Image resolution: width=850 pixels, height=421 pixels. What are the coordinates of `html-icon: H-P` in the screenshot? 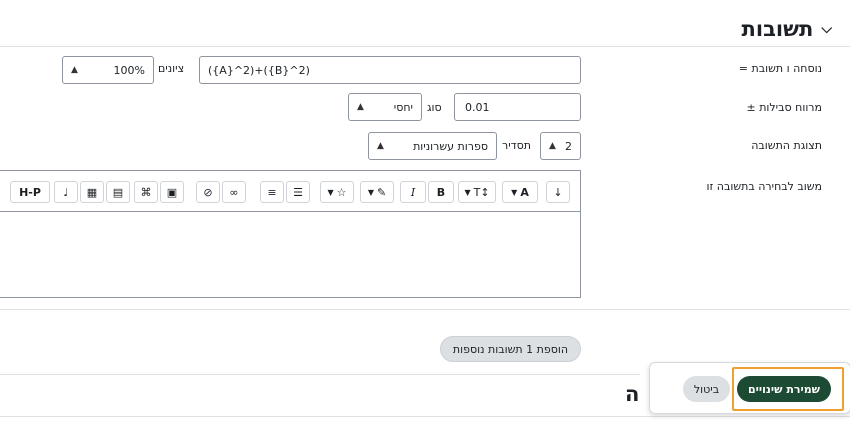 It's located at (30, 192).